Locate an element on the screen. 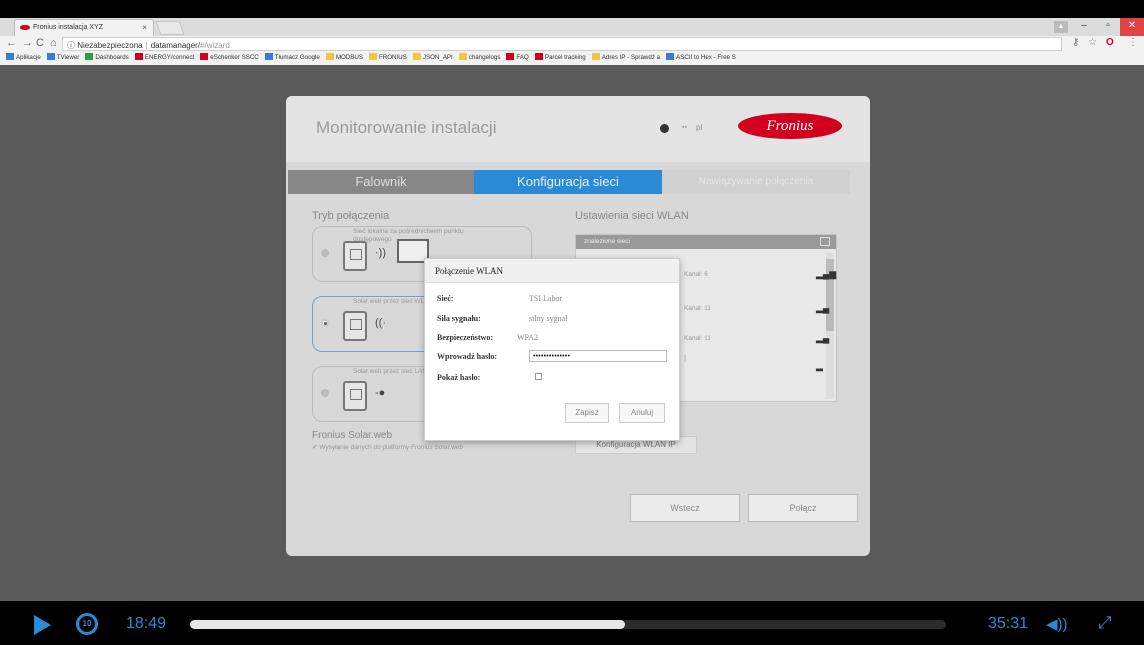 Image resolution: width=1144 pixels, height=645 pixels. bookmark-item: TViewer is located at coordinates (63, 58).